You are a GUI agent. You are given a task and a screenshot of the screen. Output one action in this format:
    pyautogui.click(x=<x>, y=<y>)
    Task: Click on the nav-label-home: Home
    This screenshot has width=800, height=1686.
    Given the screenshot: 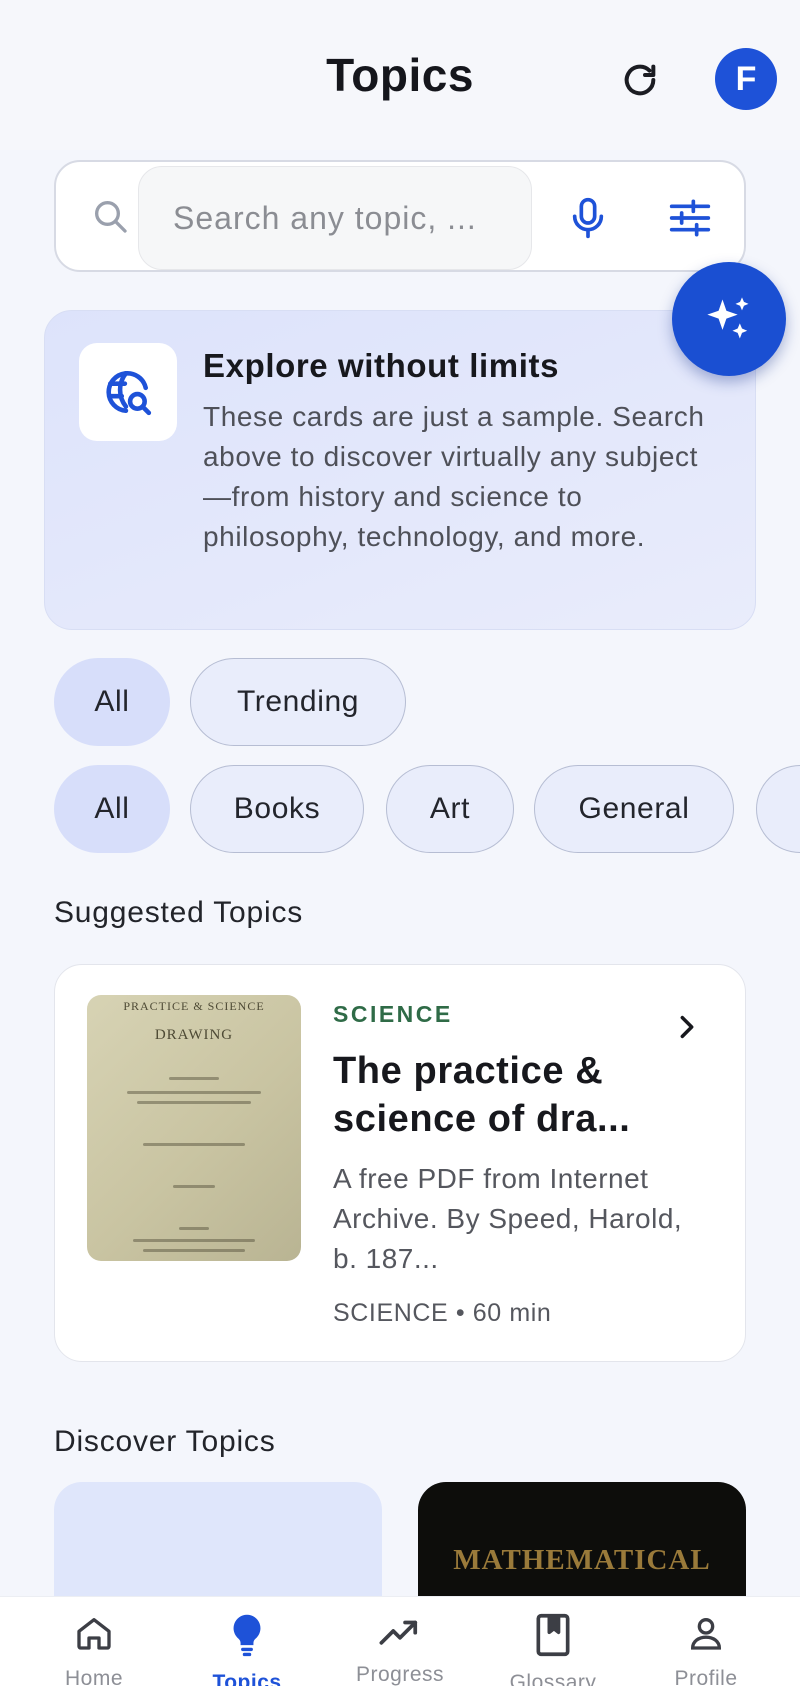 What is the action you would take?
    pyautogui.click(x=94, y=1676)
    